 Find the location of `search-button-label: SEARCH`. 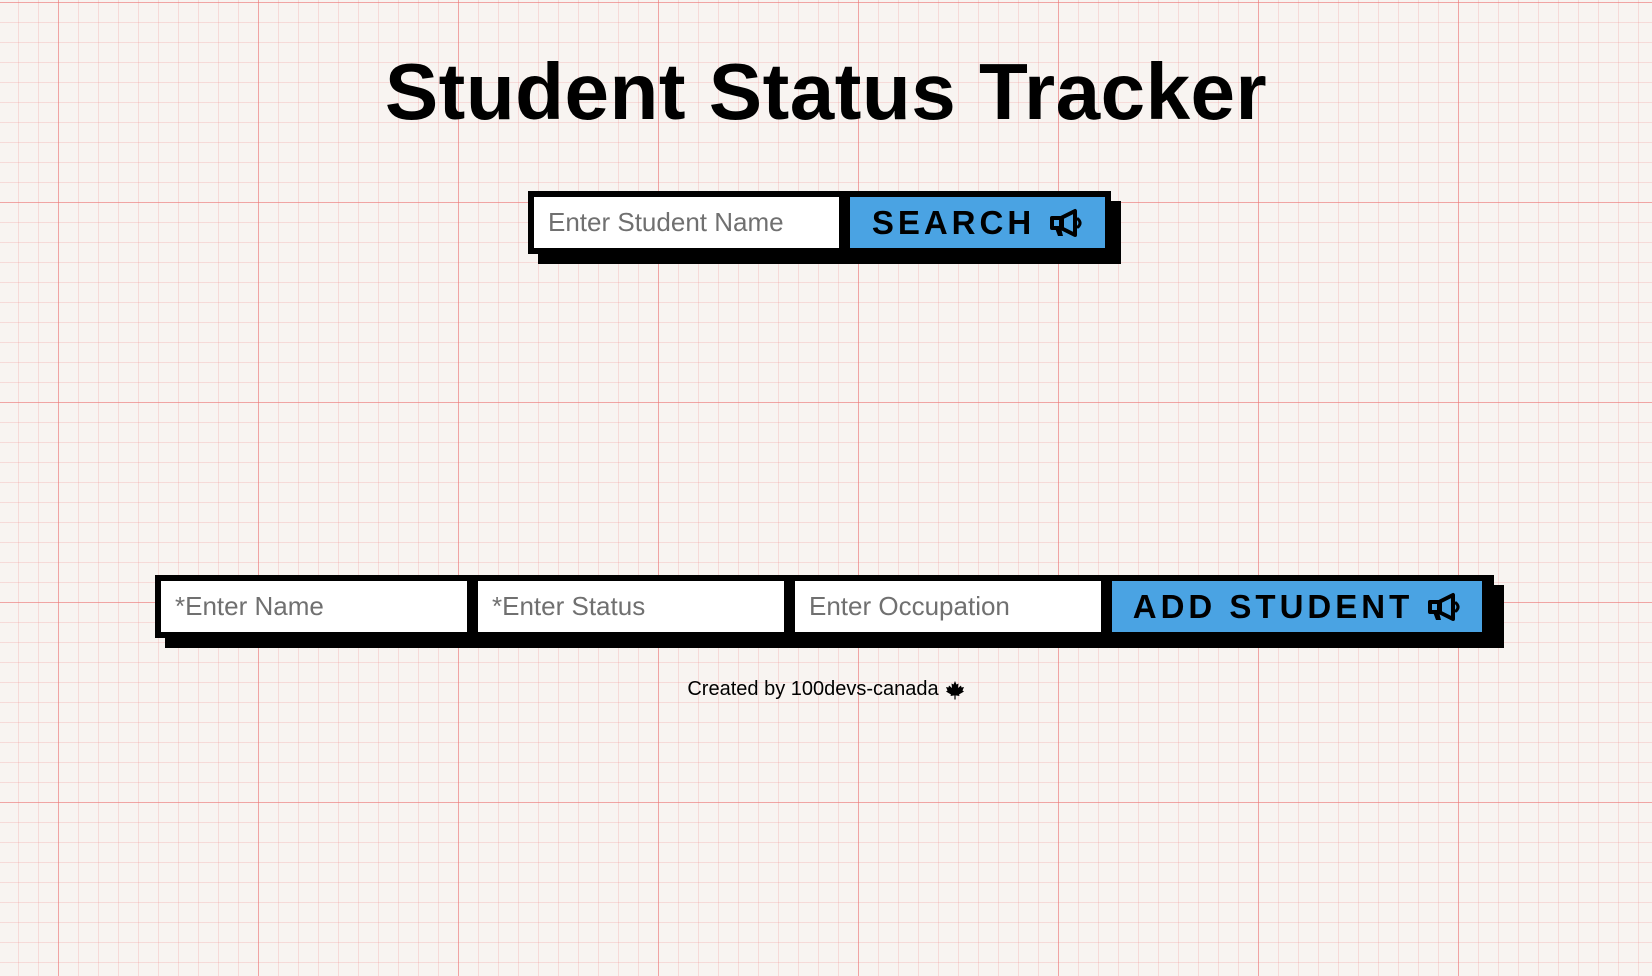

search-button-label: SEARCH is located at coordinates (953, 222).